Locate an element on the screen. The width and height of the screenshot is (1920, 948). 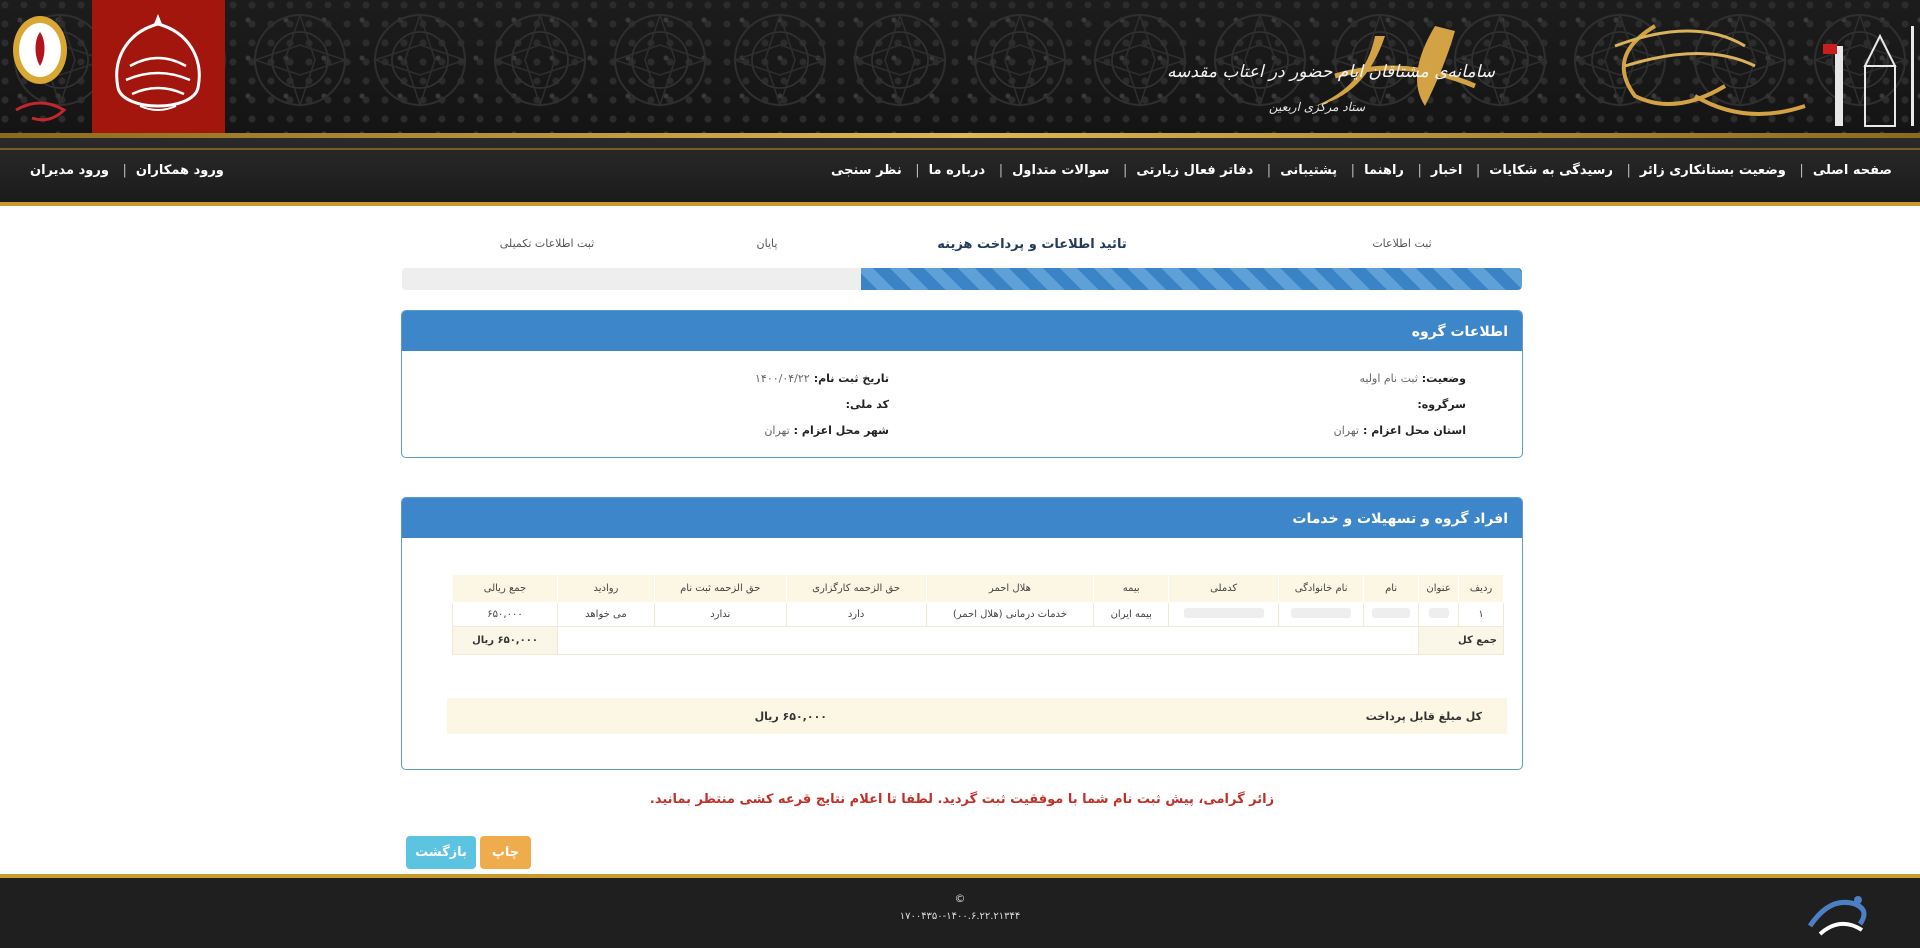
col-insurance: بیمه is located at coordinates (1131, 588).